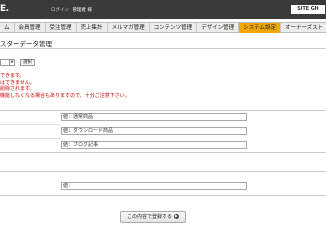  What do you see at coordinates (27, 62) in the screenshot?
I see `select-button: 選択` at bounding box center [27, 62].